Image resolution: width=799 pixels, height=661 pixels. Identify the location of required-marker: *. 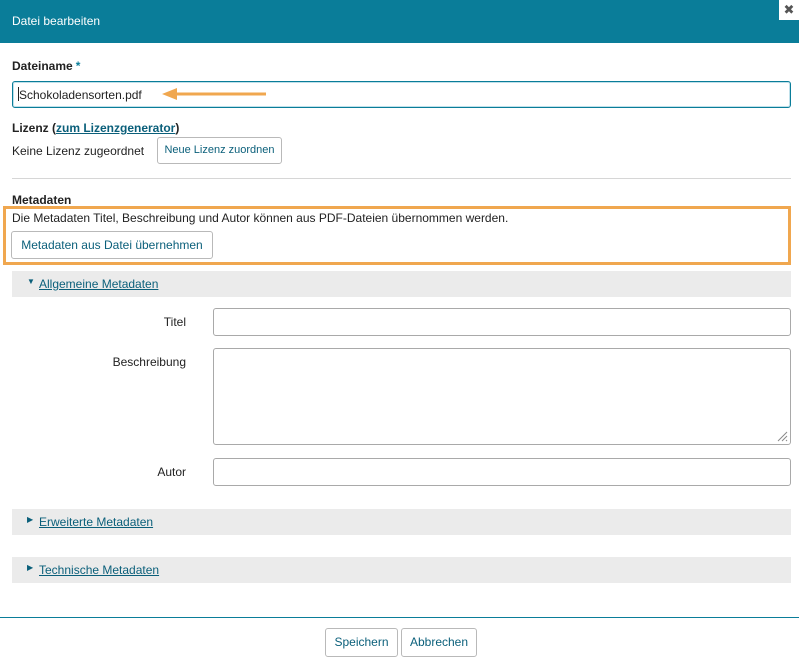
(78, 66).